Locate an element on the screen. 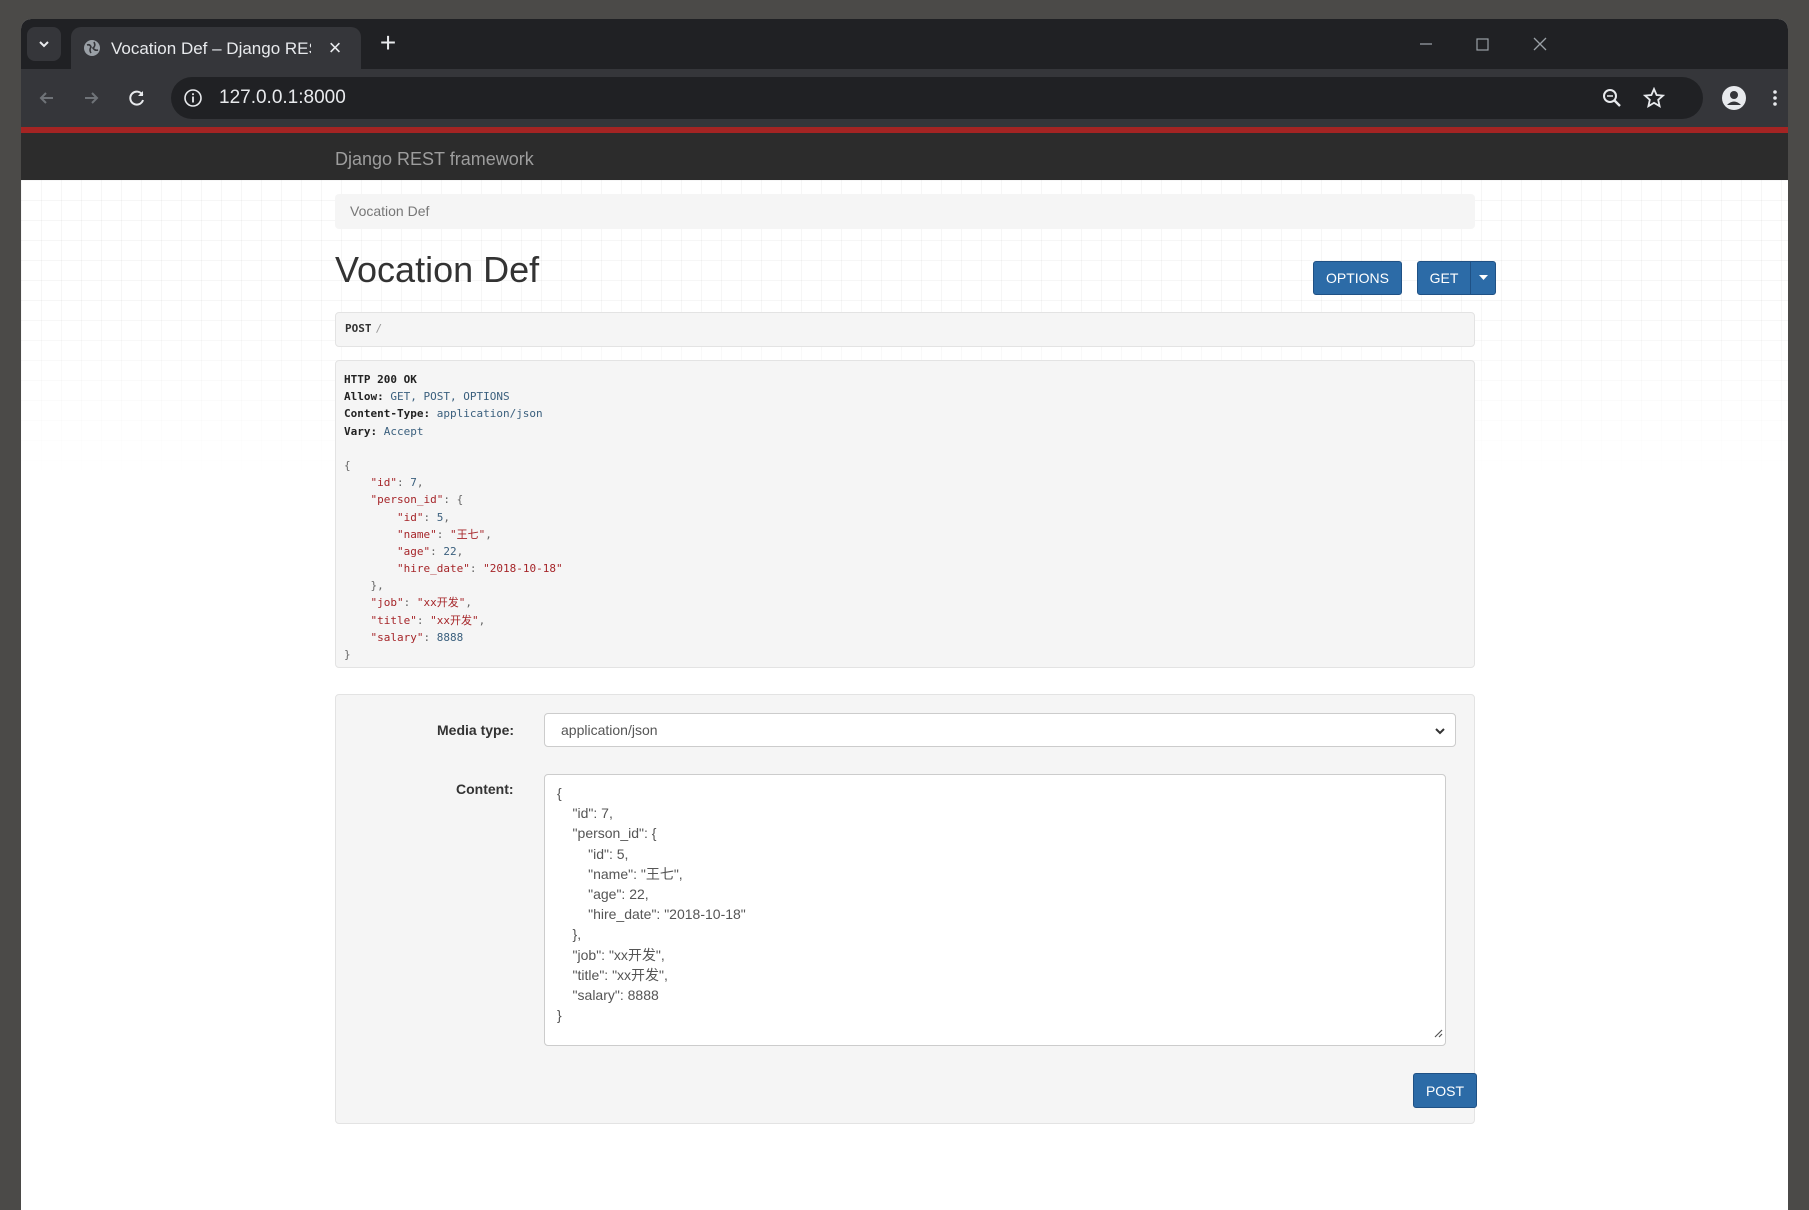  get-format-dropdown is located at coordinates (1483, 278).